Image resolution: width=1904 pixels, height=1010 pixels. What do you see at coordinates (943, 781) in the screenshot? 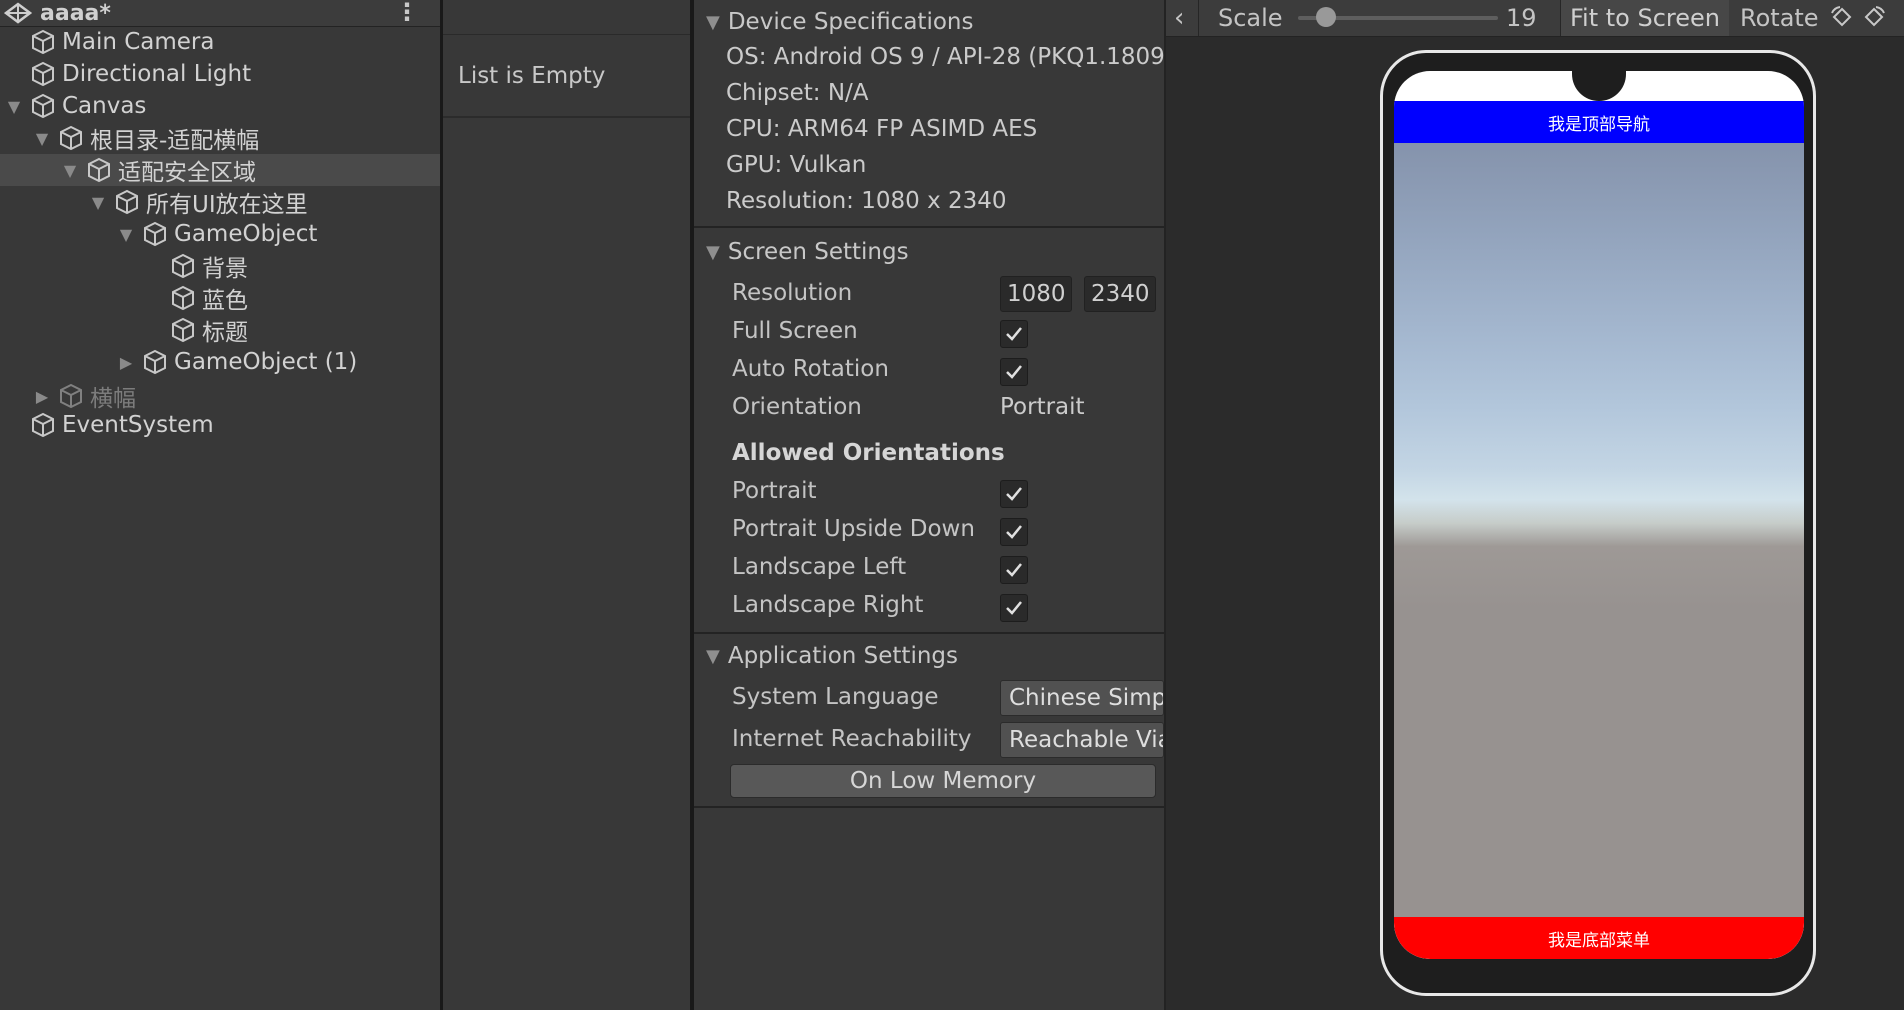
I see `low-memory-button: On Low Memory` at bounding box center [943, 781].